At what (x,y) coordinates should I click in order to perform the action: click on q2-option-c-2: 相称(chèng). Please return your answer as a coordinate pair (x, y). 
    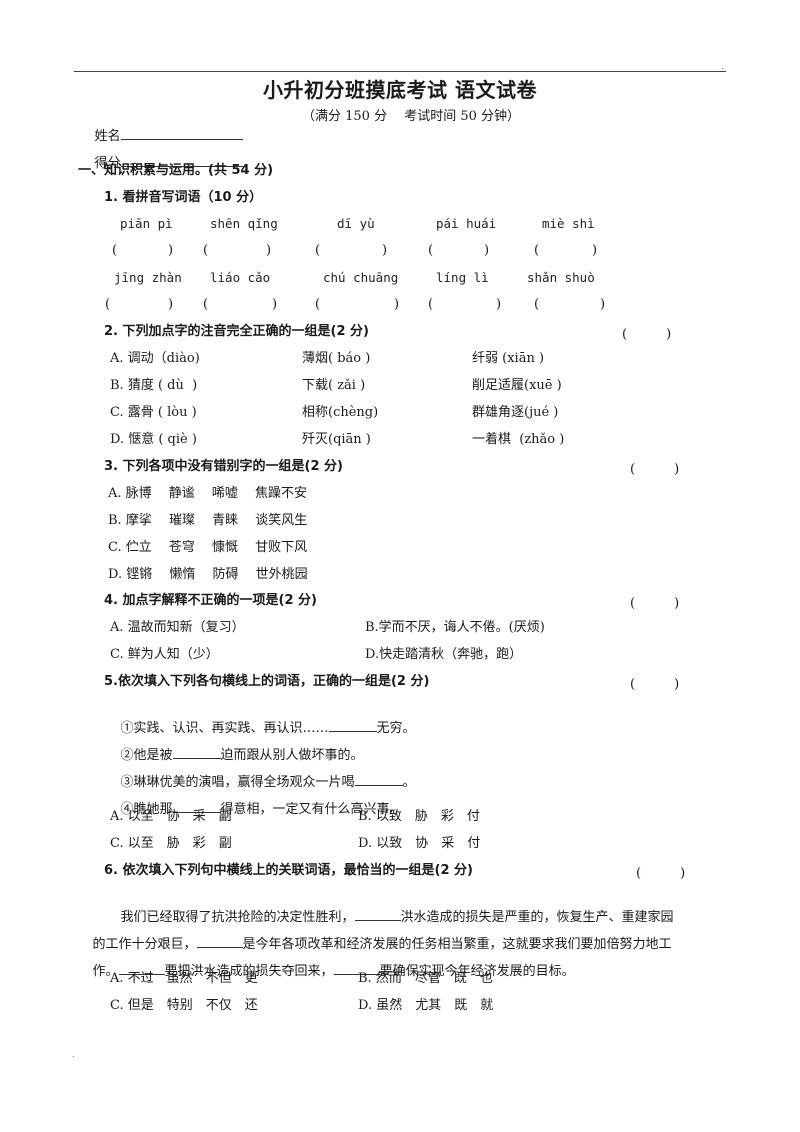
    Looking at the image, I should click on (340, 412).